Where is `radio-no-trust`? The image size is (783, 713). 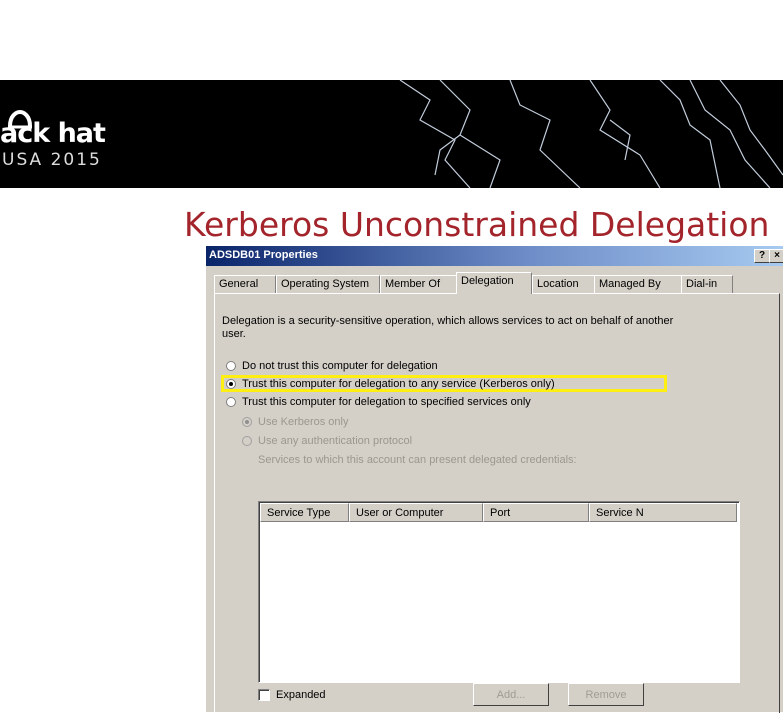
radio-no-trust is located at coordinates (231, 366).